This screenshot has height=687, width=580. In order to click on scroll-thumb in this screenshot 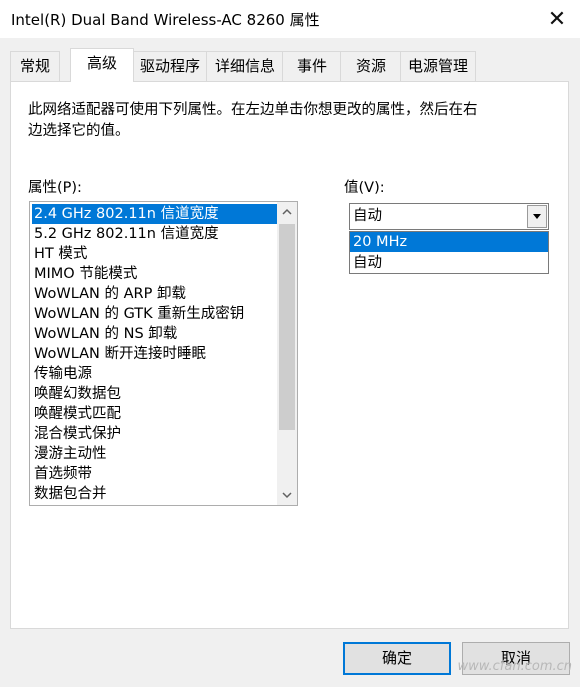, I will do `click(287, 327)`.